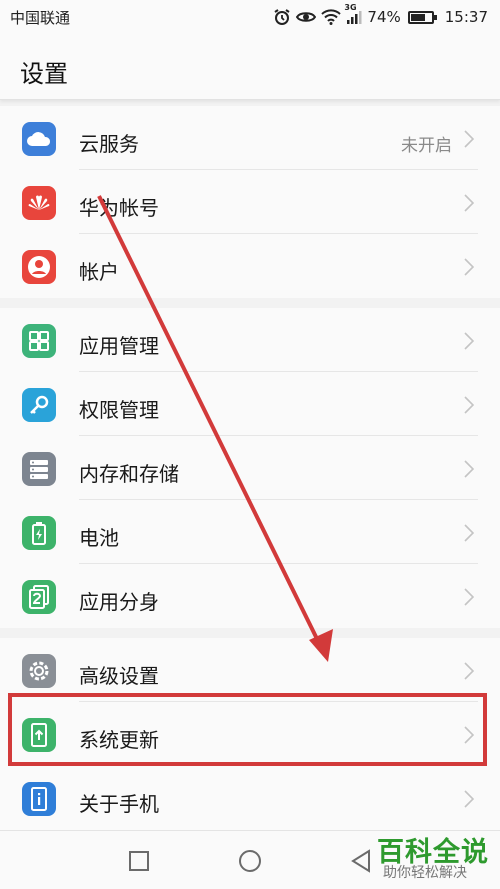  What do you see at coordinates (250, 340) in the screenshot?
I see `settings-item-app-manager: 应用管理` at bounding box center [250, 340].